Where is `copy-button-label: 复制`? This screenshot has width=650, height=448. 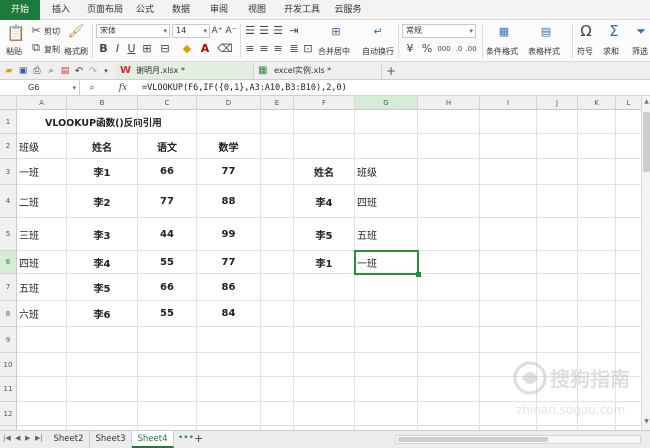
copy-button-label: 复制 is located at coordinates (52, 49).